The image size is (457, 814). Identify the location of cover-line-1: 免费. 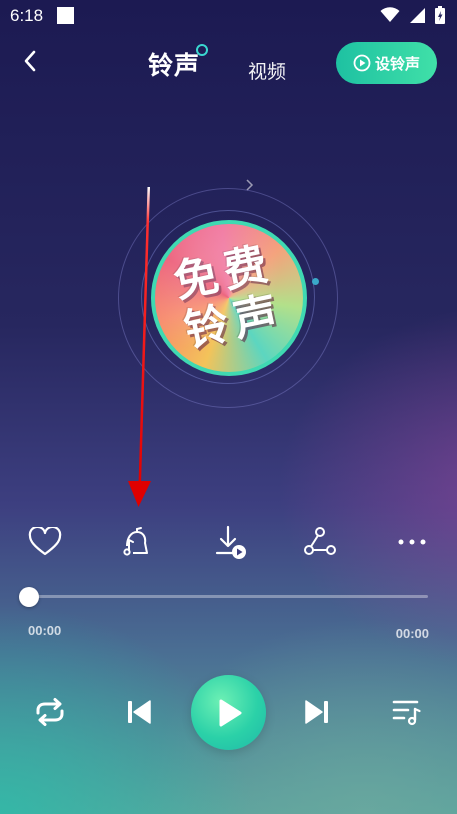
(223, 273).